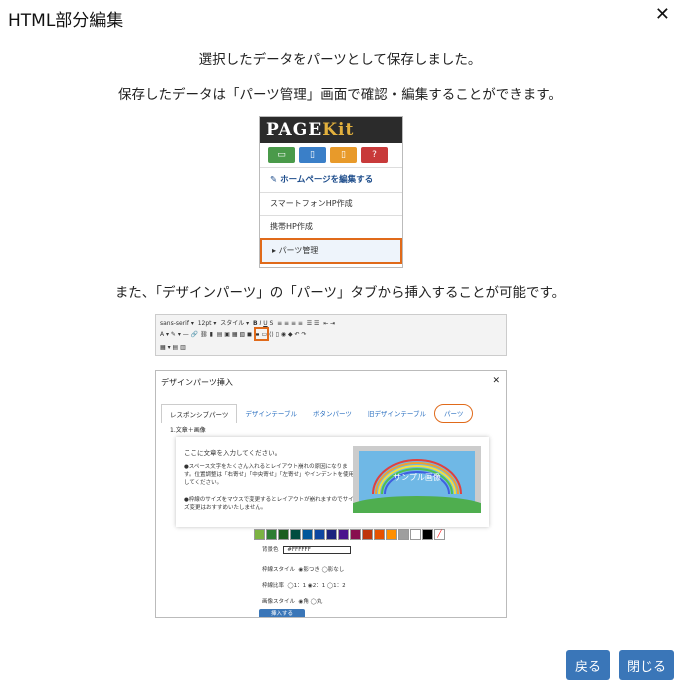  What do you see at coordinates (349, 534) in the screenshot?
I see `color-swatches: ╱` at bounding box center [349, 534].